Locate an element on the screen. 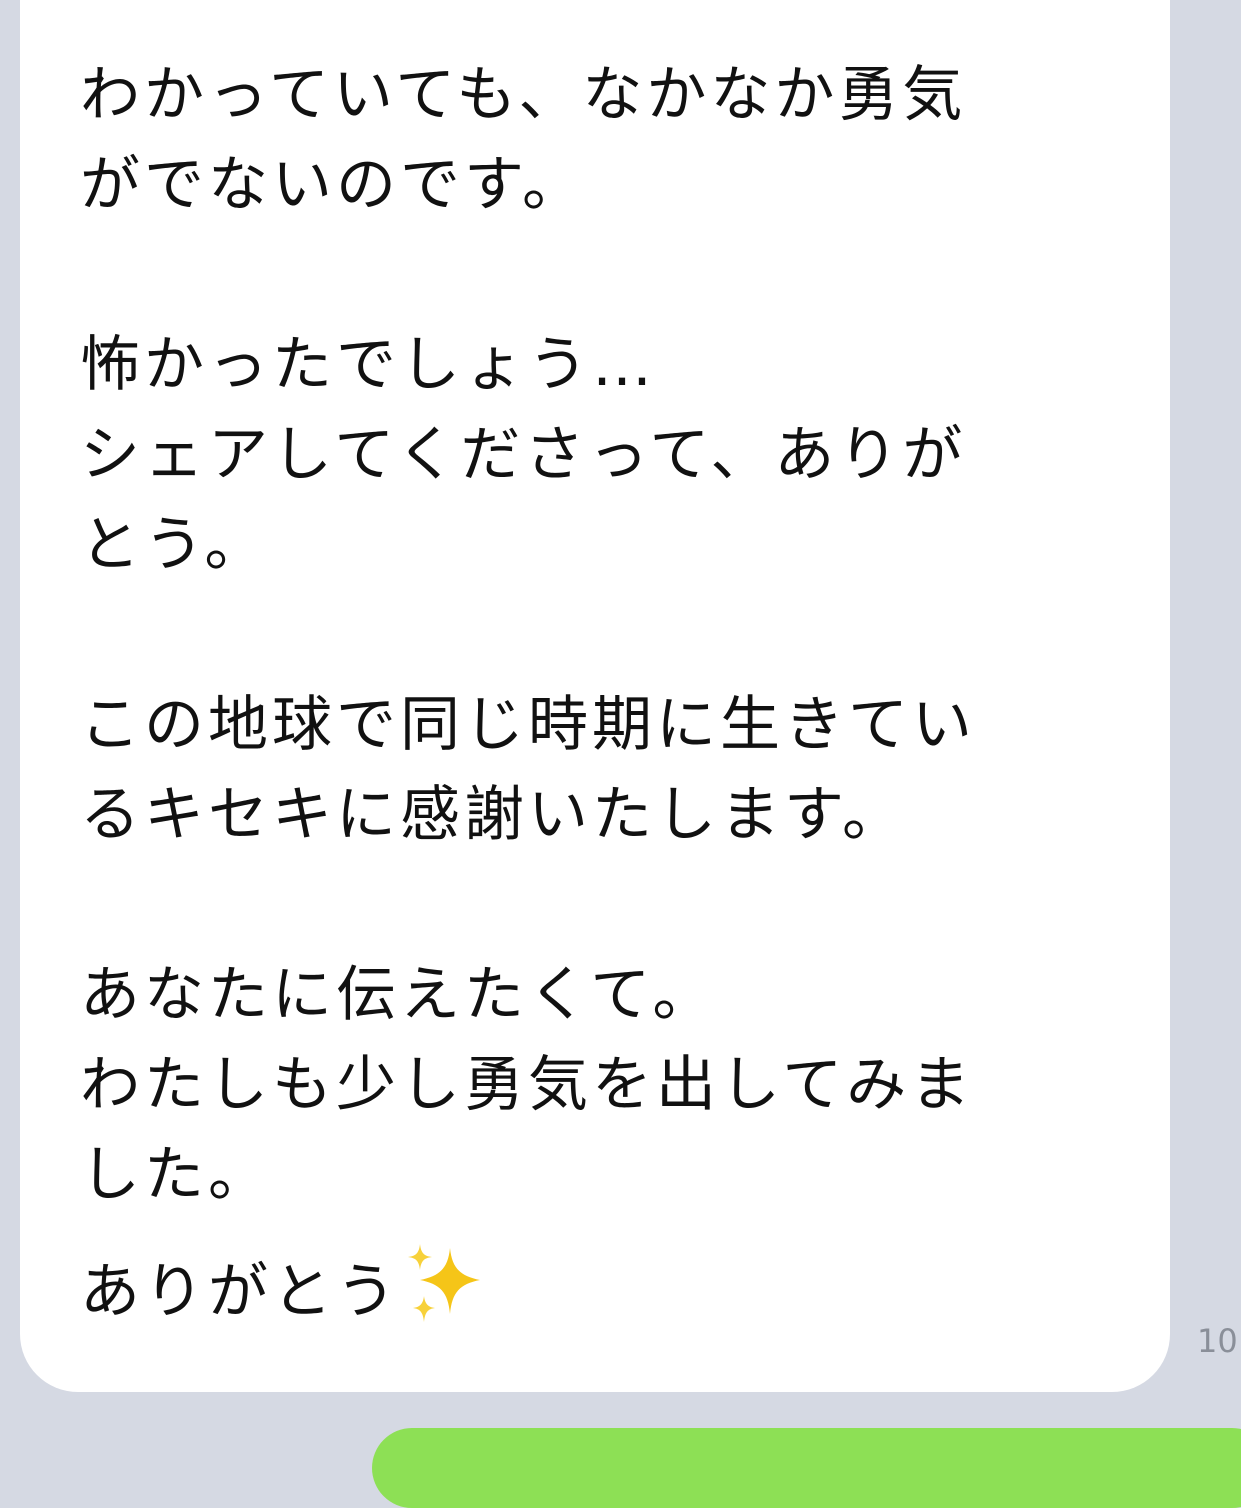 The image size is (1241, 1508). message-line: シェアしてくださって、ありが is located at coordinates (523, 455).